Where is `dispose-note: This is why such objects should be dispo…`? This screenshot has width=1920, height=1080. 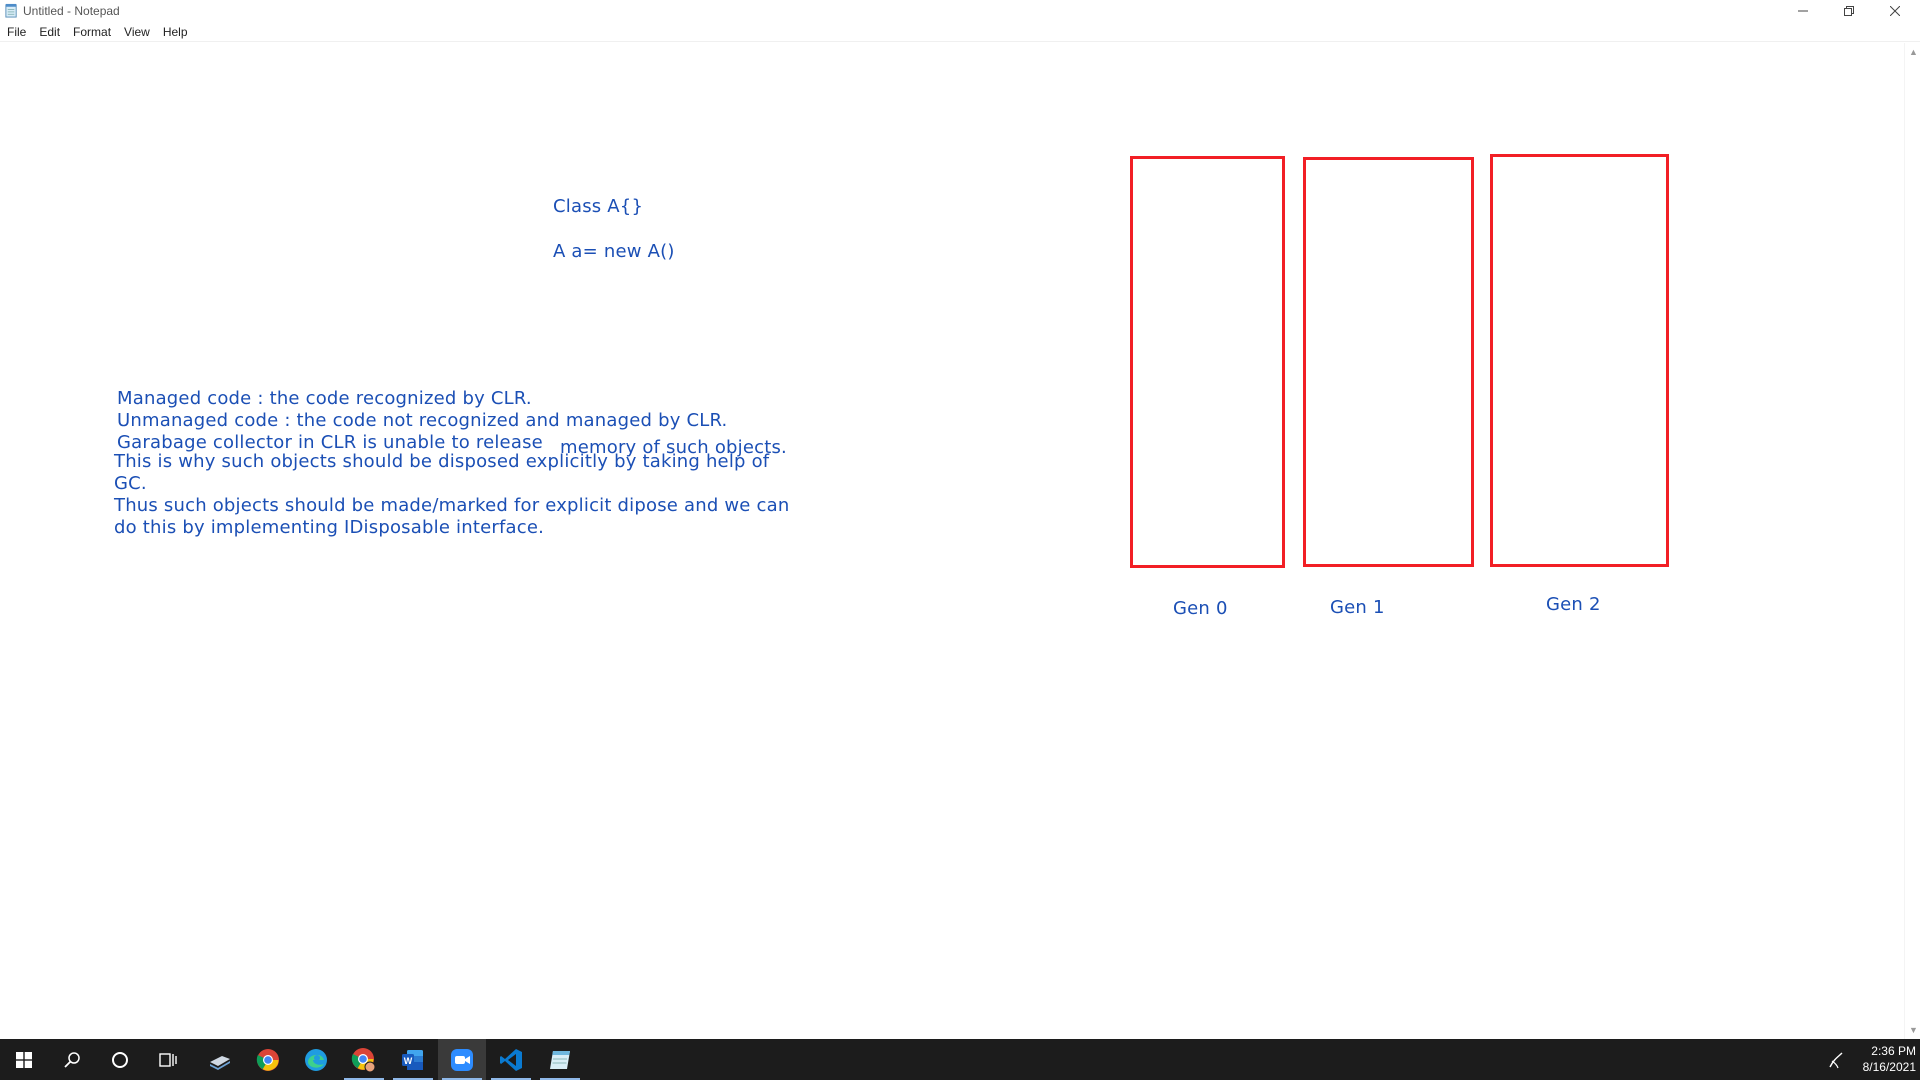
dispose-note: This is why such objects should be dispo… is located at coordinates (442, 461).